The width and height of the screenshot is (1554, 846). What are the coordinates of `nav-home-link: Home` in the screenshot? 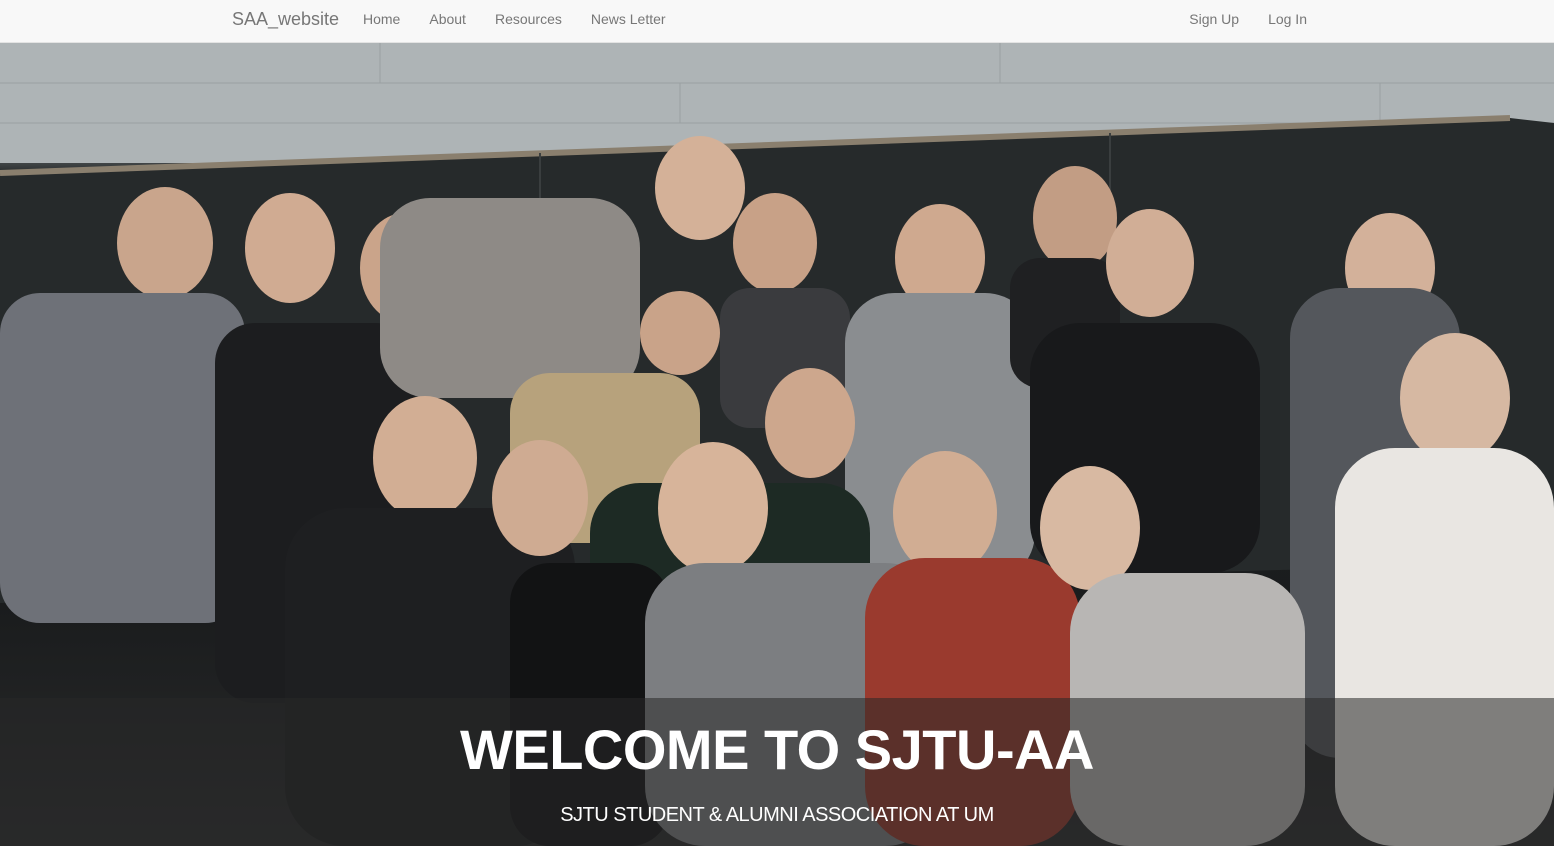 It's located at (381, 19).